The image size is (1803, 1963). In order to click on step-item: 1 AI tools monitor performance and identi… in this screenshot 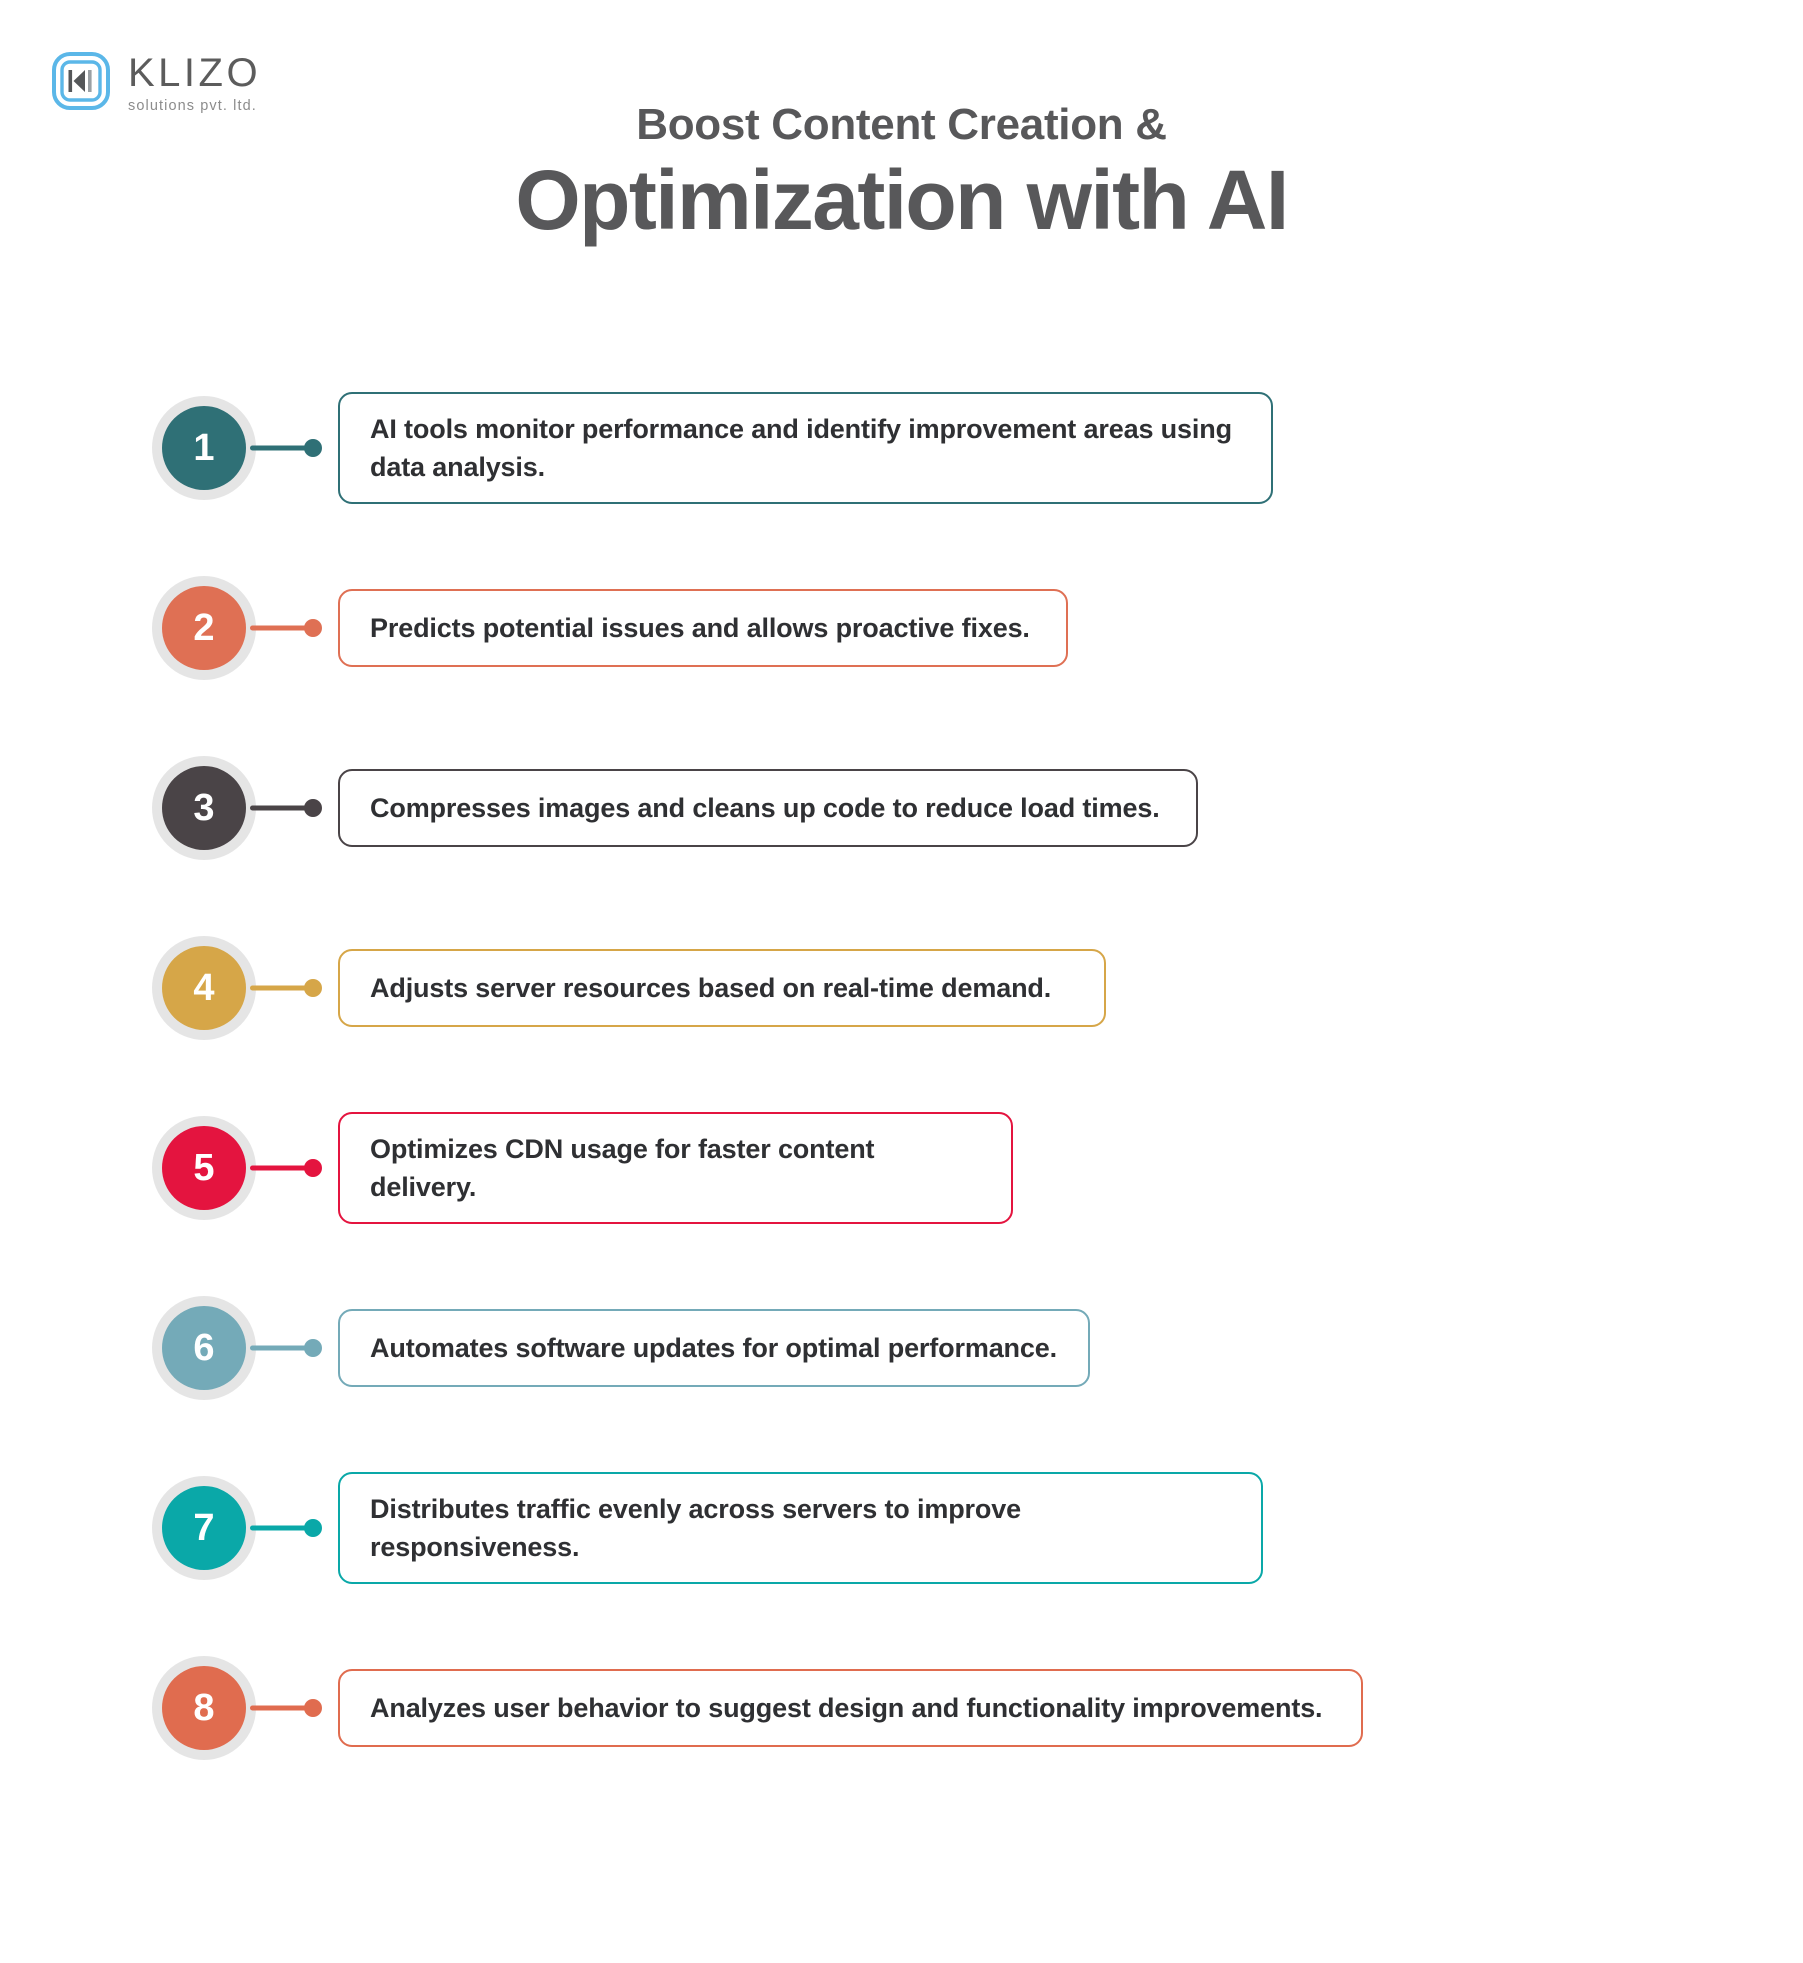, I will do `click(901, 448)`.